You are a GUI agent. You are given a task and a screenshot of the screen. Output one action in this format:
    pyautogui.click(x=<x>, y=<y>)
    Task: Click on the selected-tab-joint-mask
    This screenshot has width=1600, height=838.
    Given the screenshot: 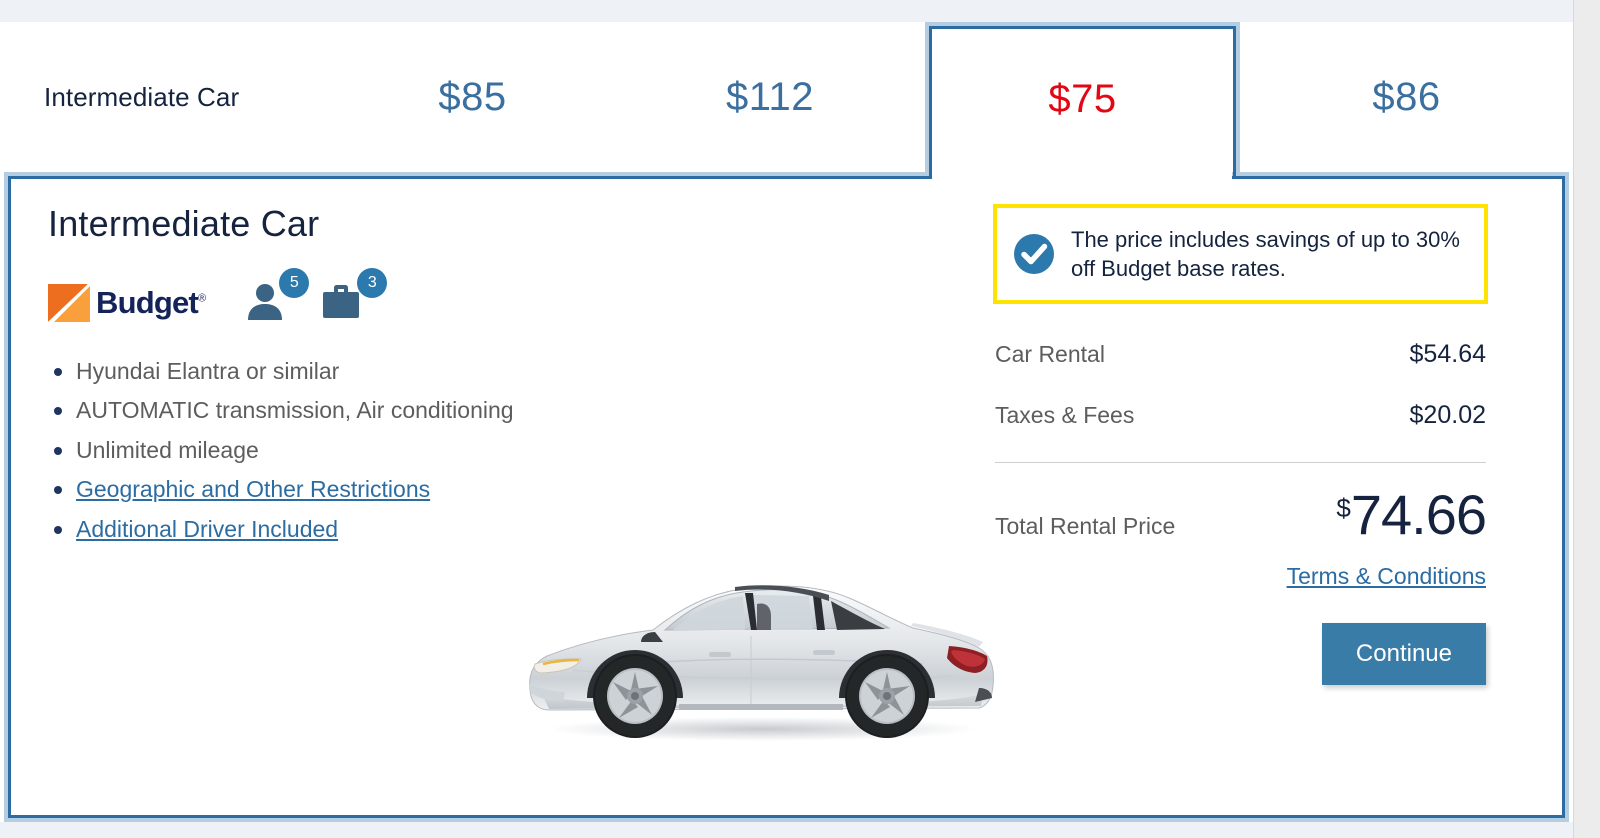 What is the action you would take?
    pyautogui.click(x=1082, y=172)
    